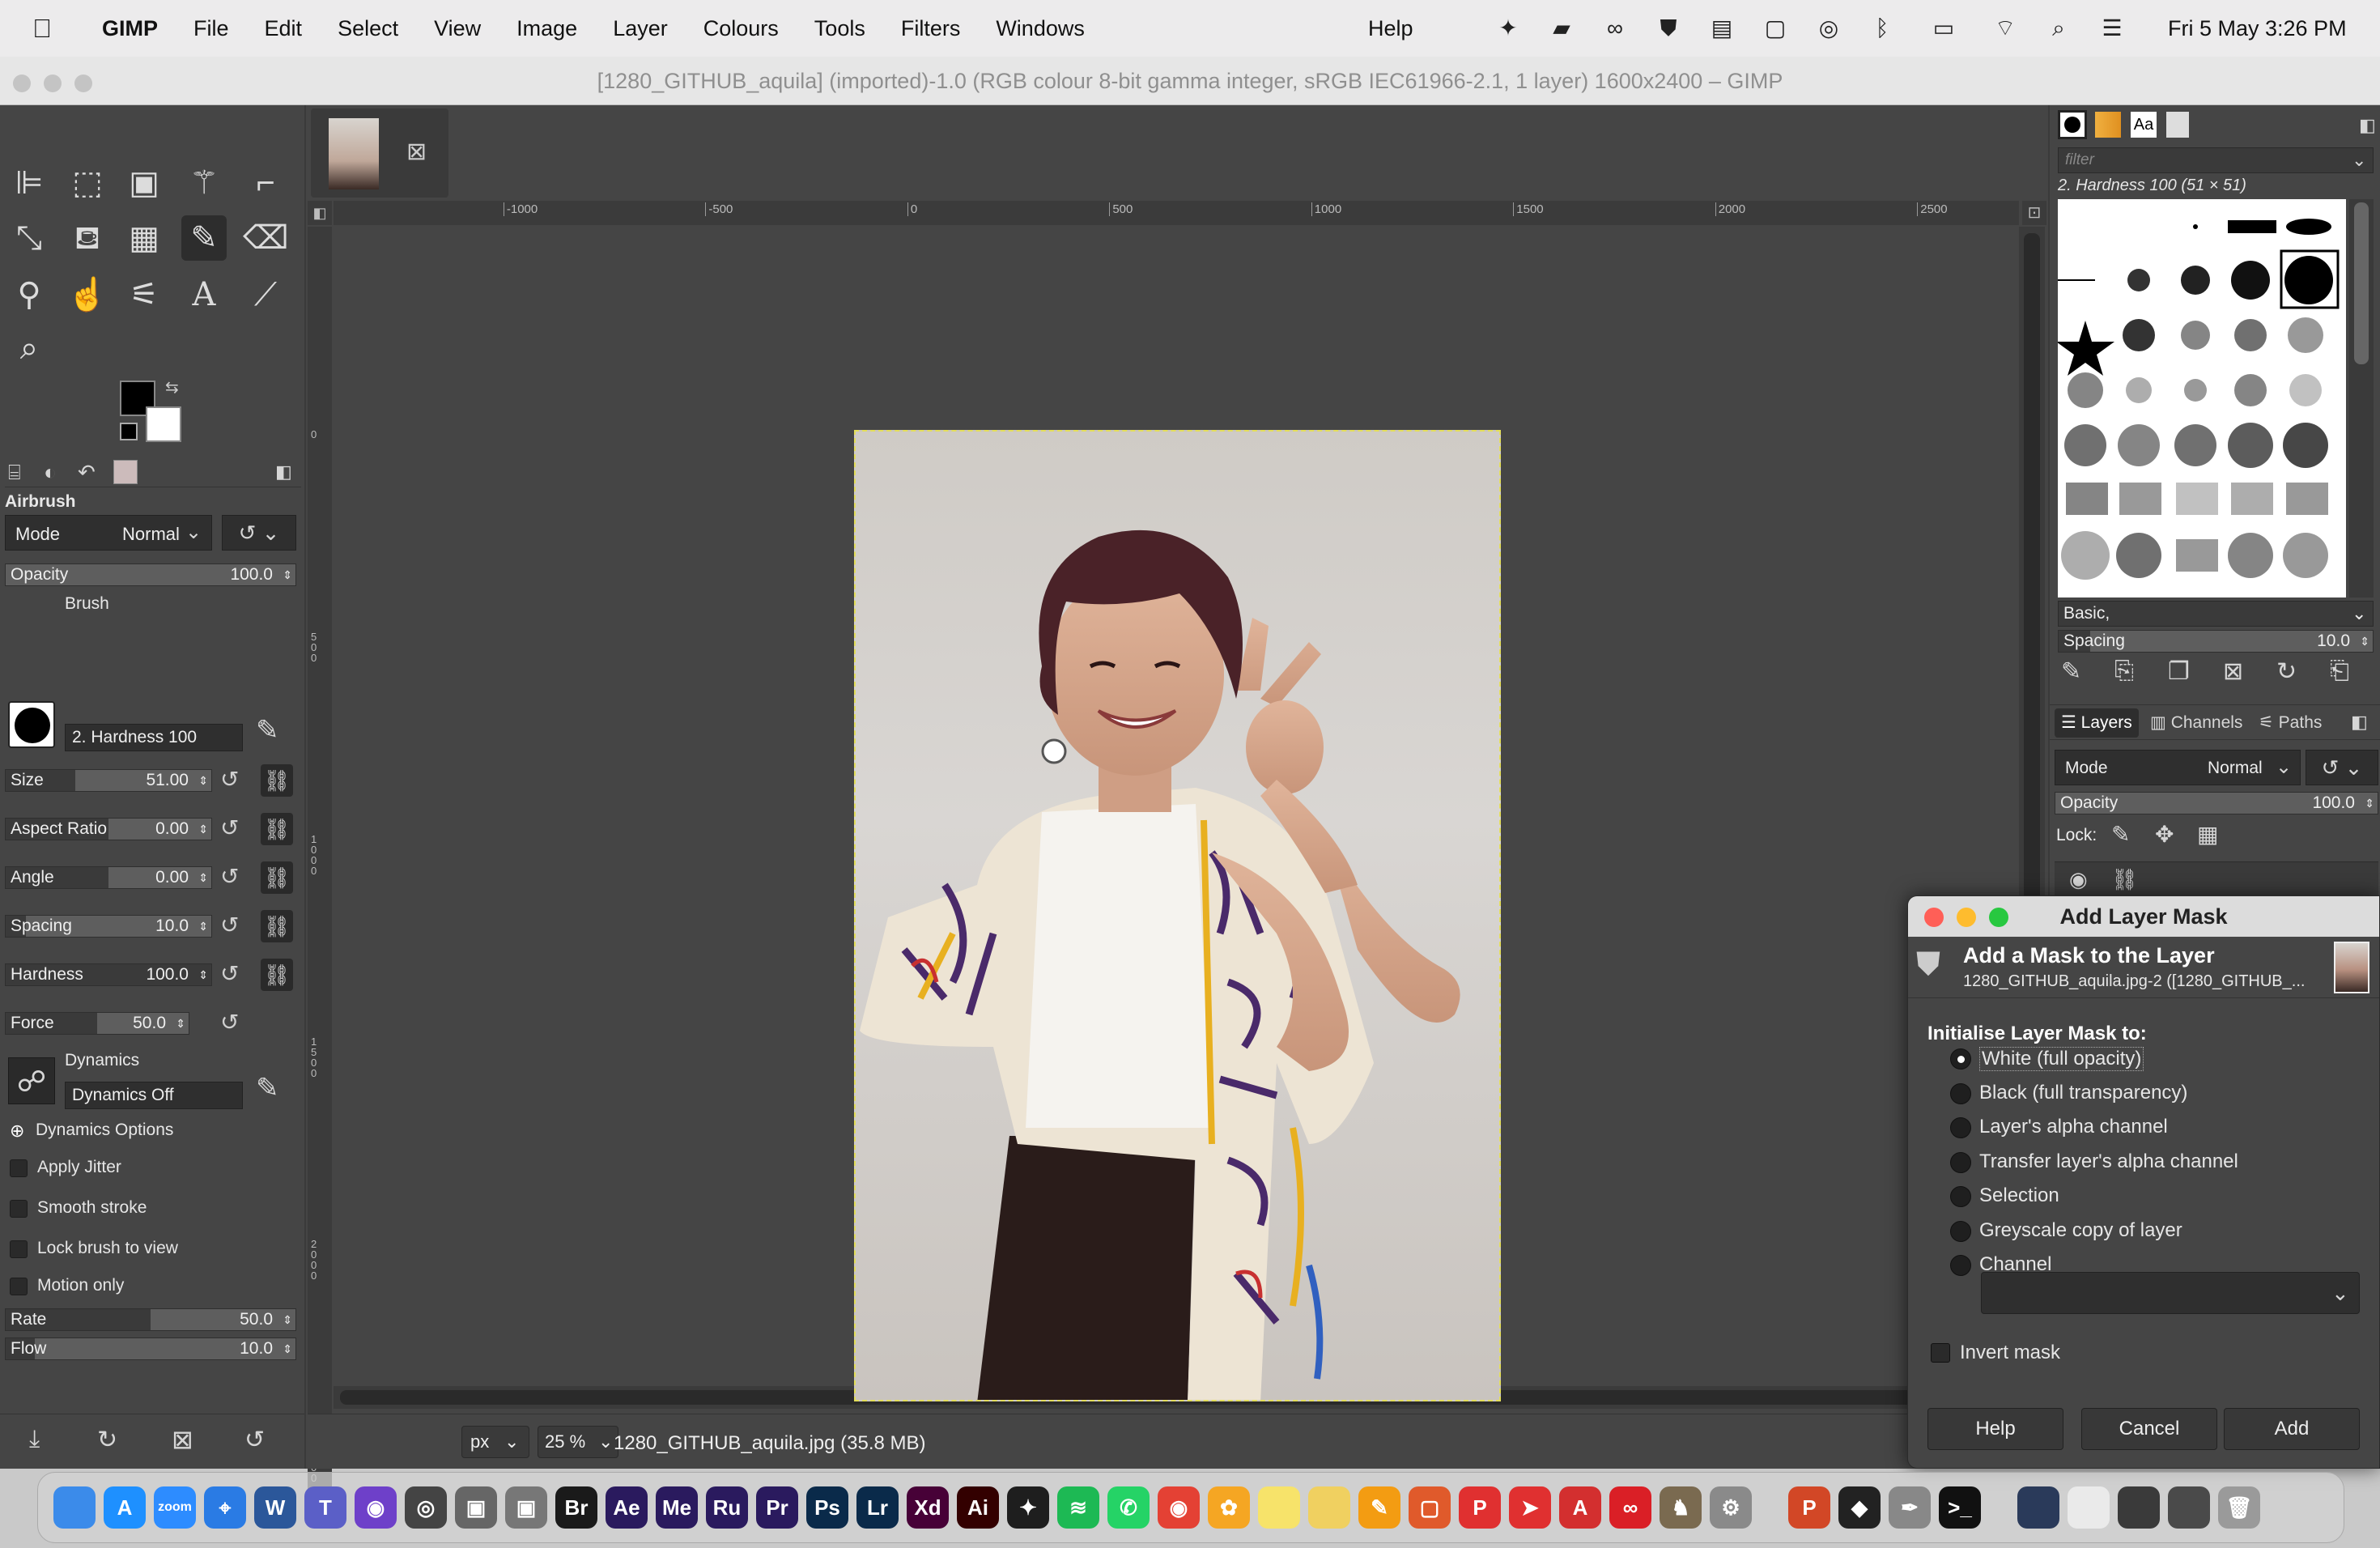 Image resolution: width=2380 pixels, height=1548 pixels. I want to click on configure-brushes-tab-icon: ◧, so click(2367, 125).